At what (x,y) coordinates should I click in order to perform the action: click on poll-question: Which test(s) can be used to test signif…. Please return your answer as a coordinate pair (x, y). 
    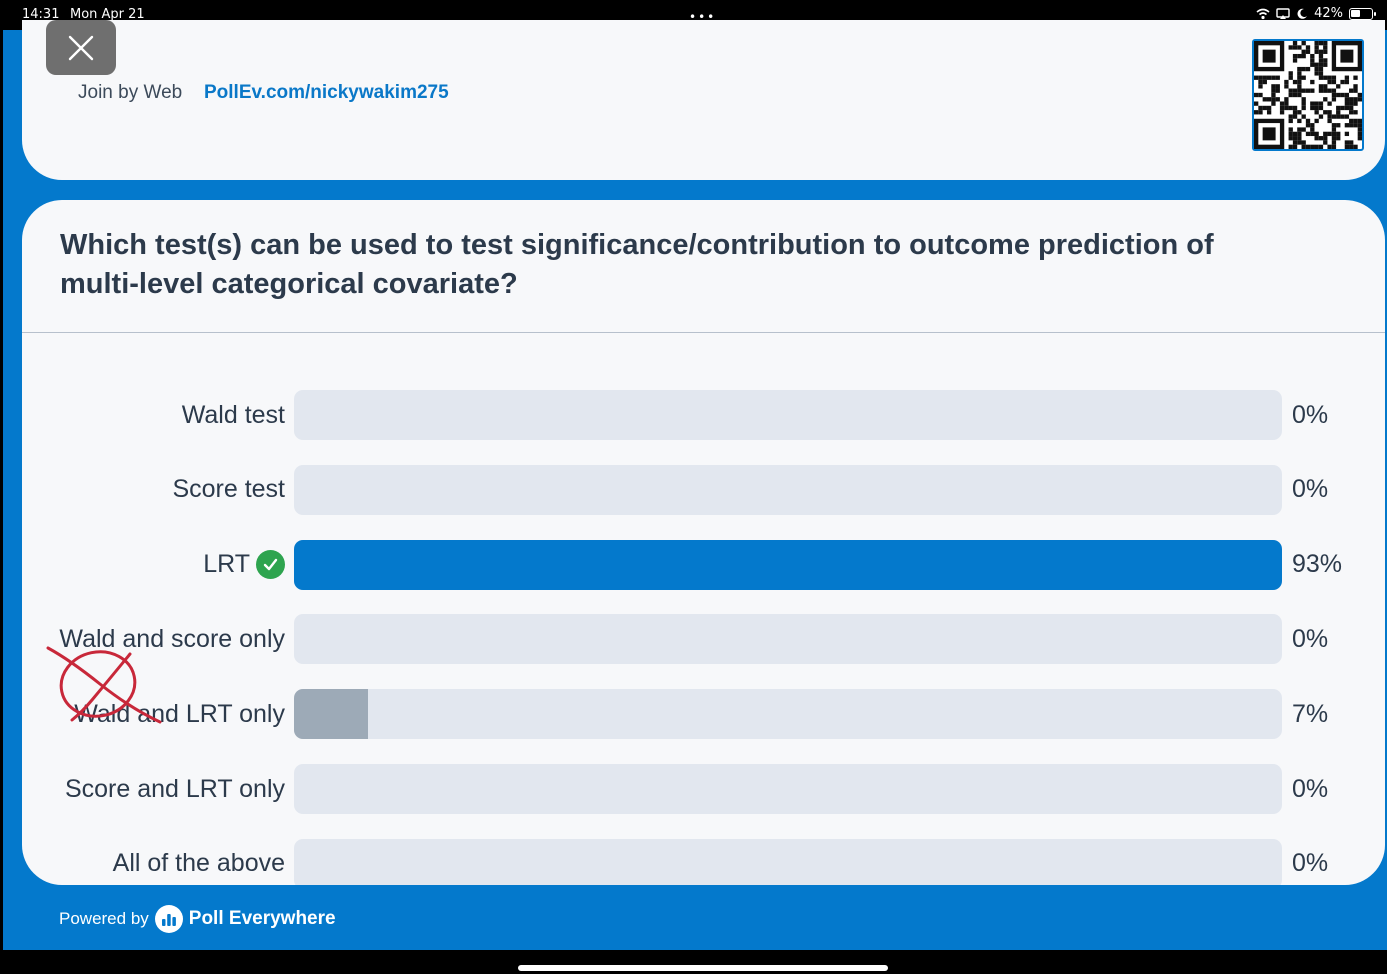
    Looking at the image, I should click on (637, 264).